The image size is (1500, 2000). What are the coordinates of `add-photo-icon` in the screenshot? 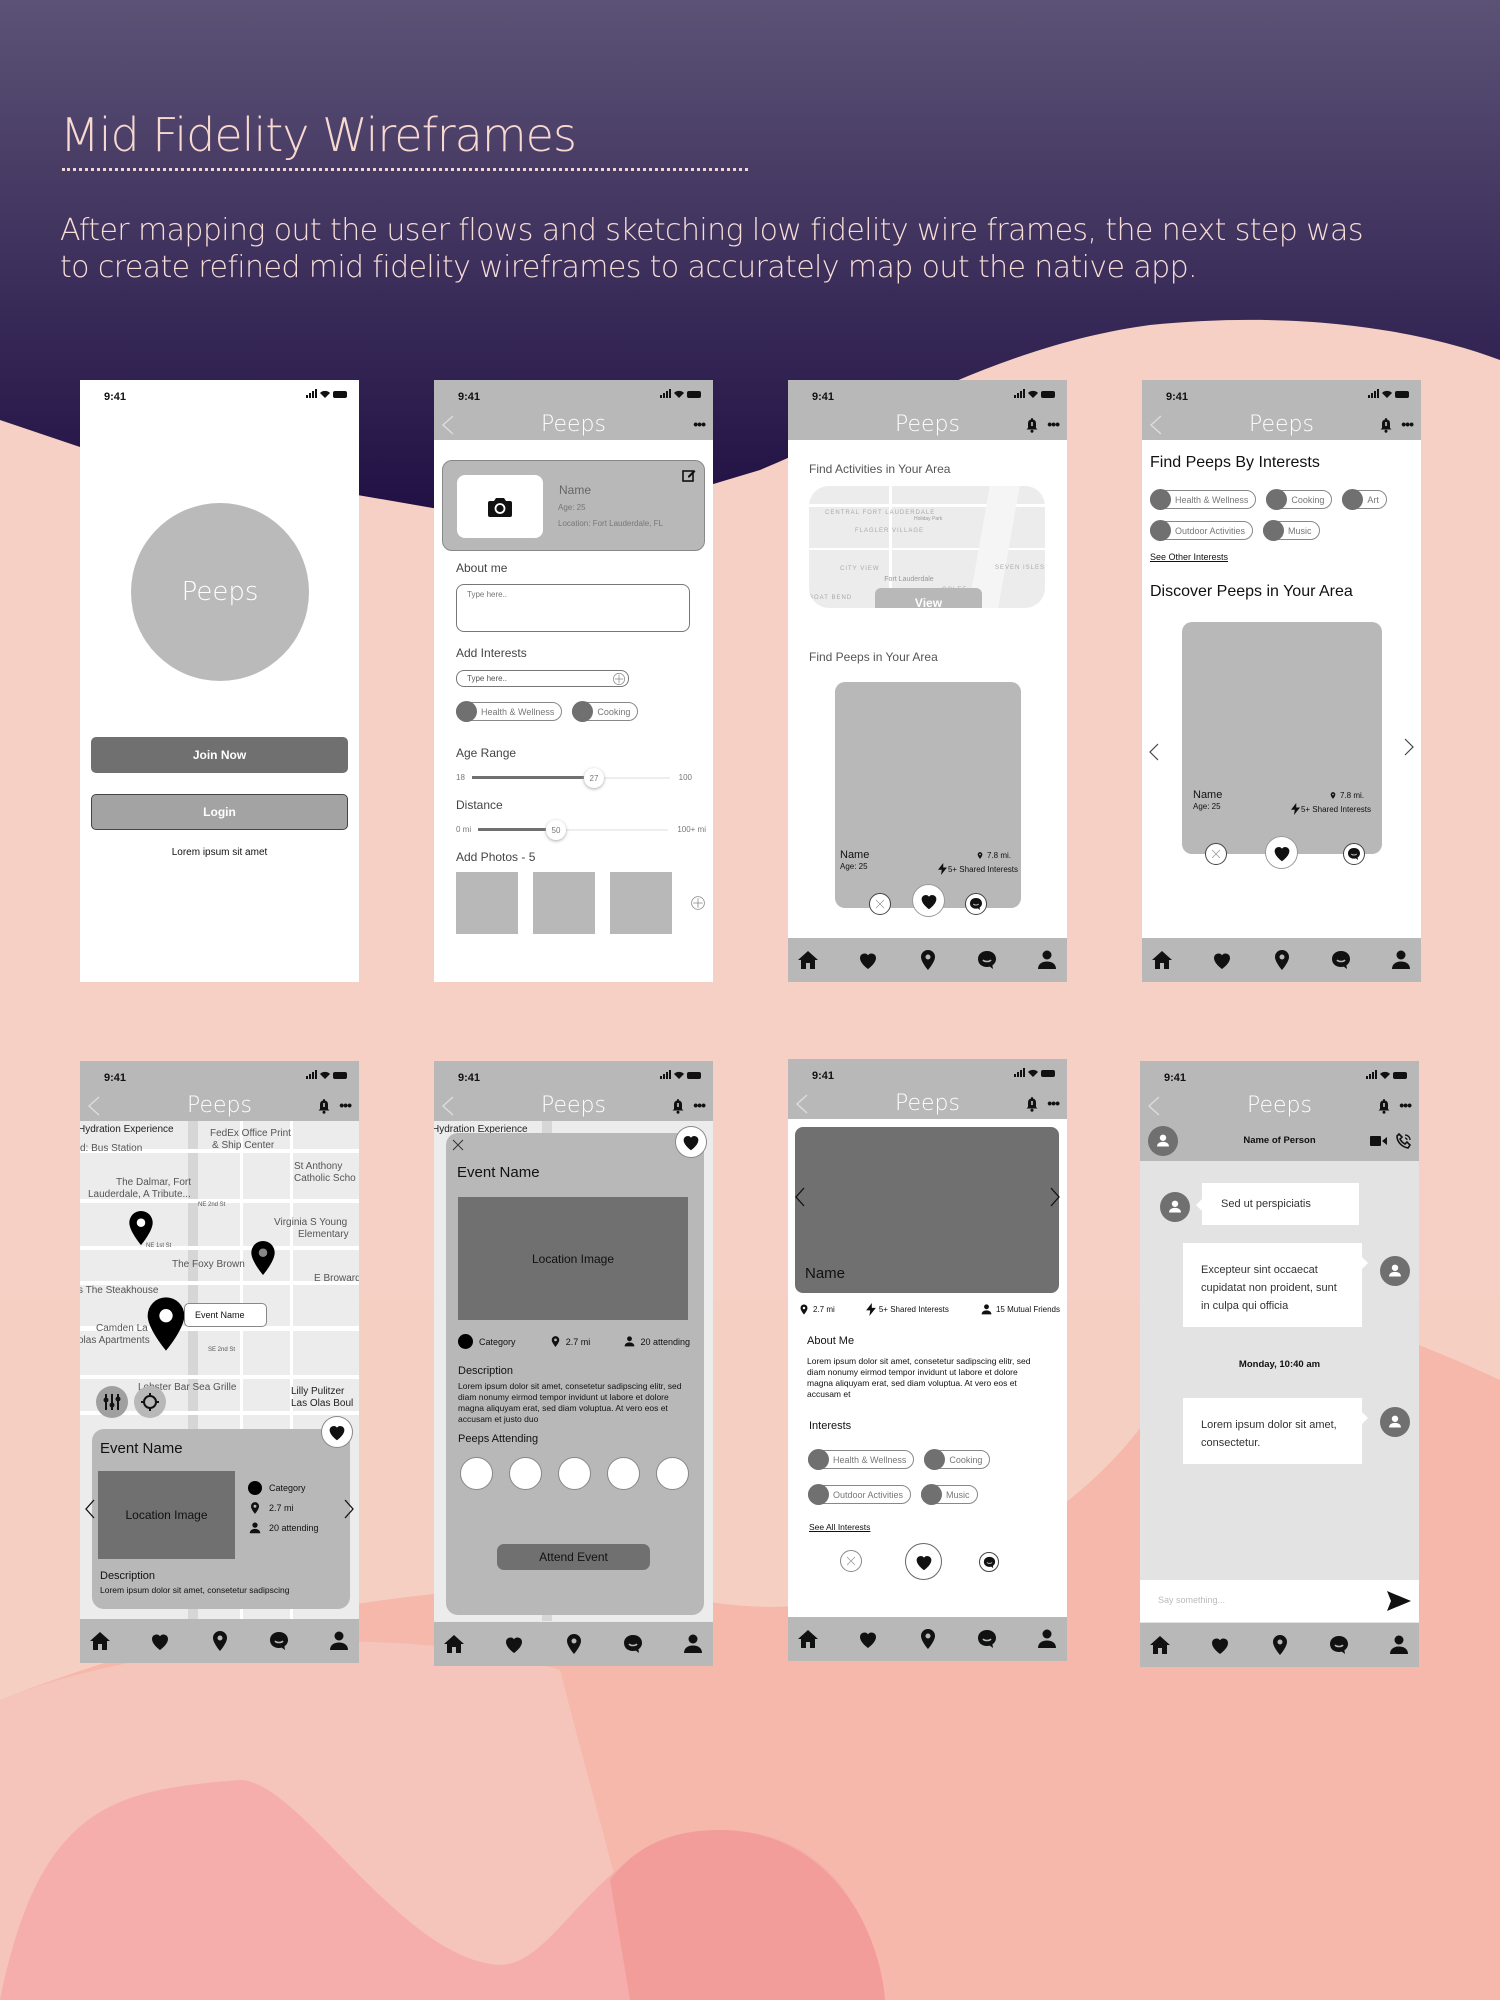 It's located at (698, 903).